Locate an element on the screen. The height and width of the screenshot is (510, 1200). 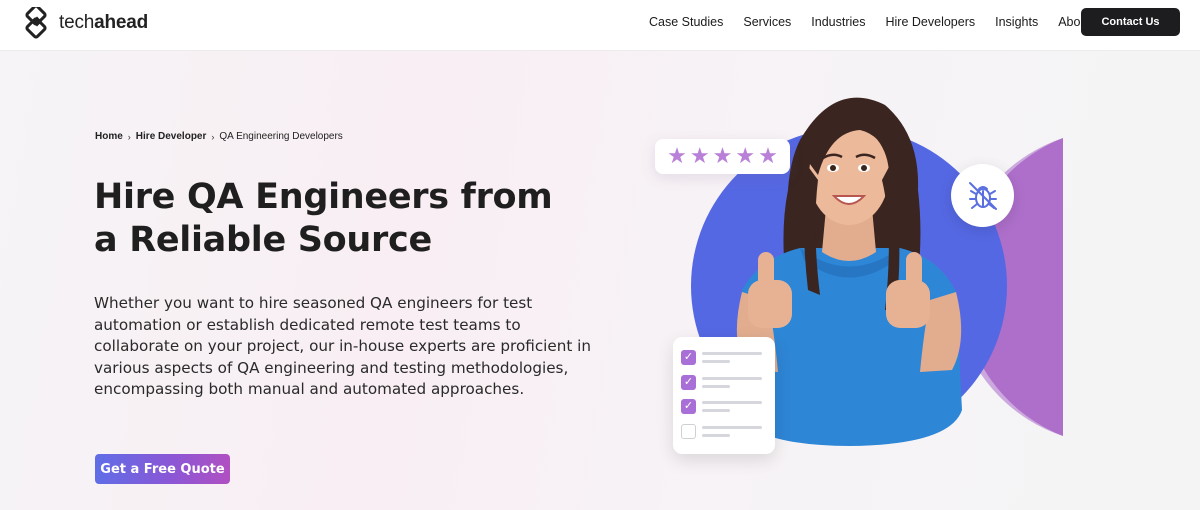
techahead-logo: techahead is located at coordinates (85, 23).